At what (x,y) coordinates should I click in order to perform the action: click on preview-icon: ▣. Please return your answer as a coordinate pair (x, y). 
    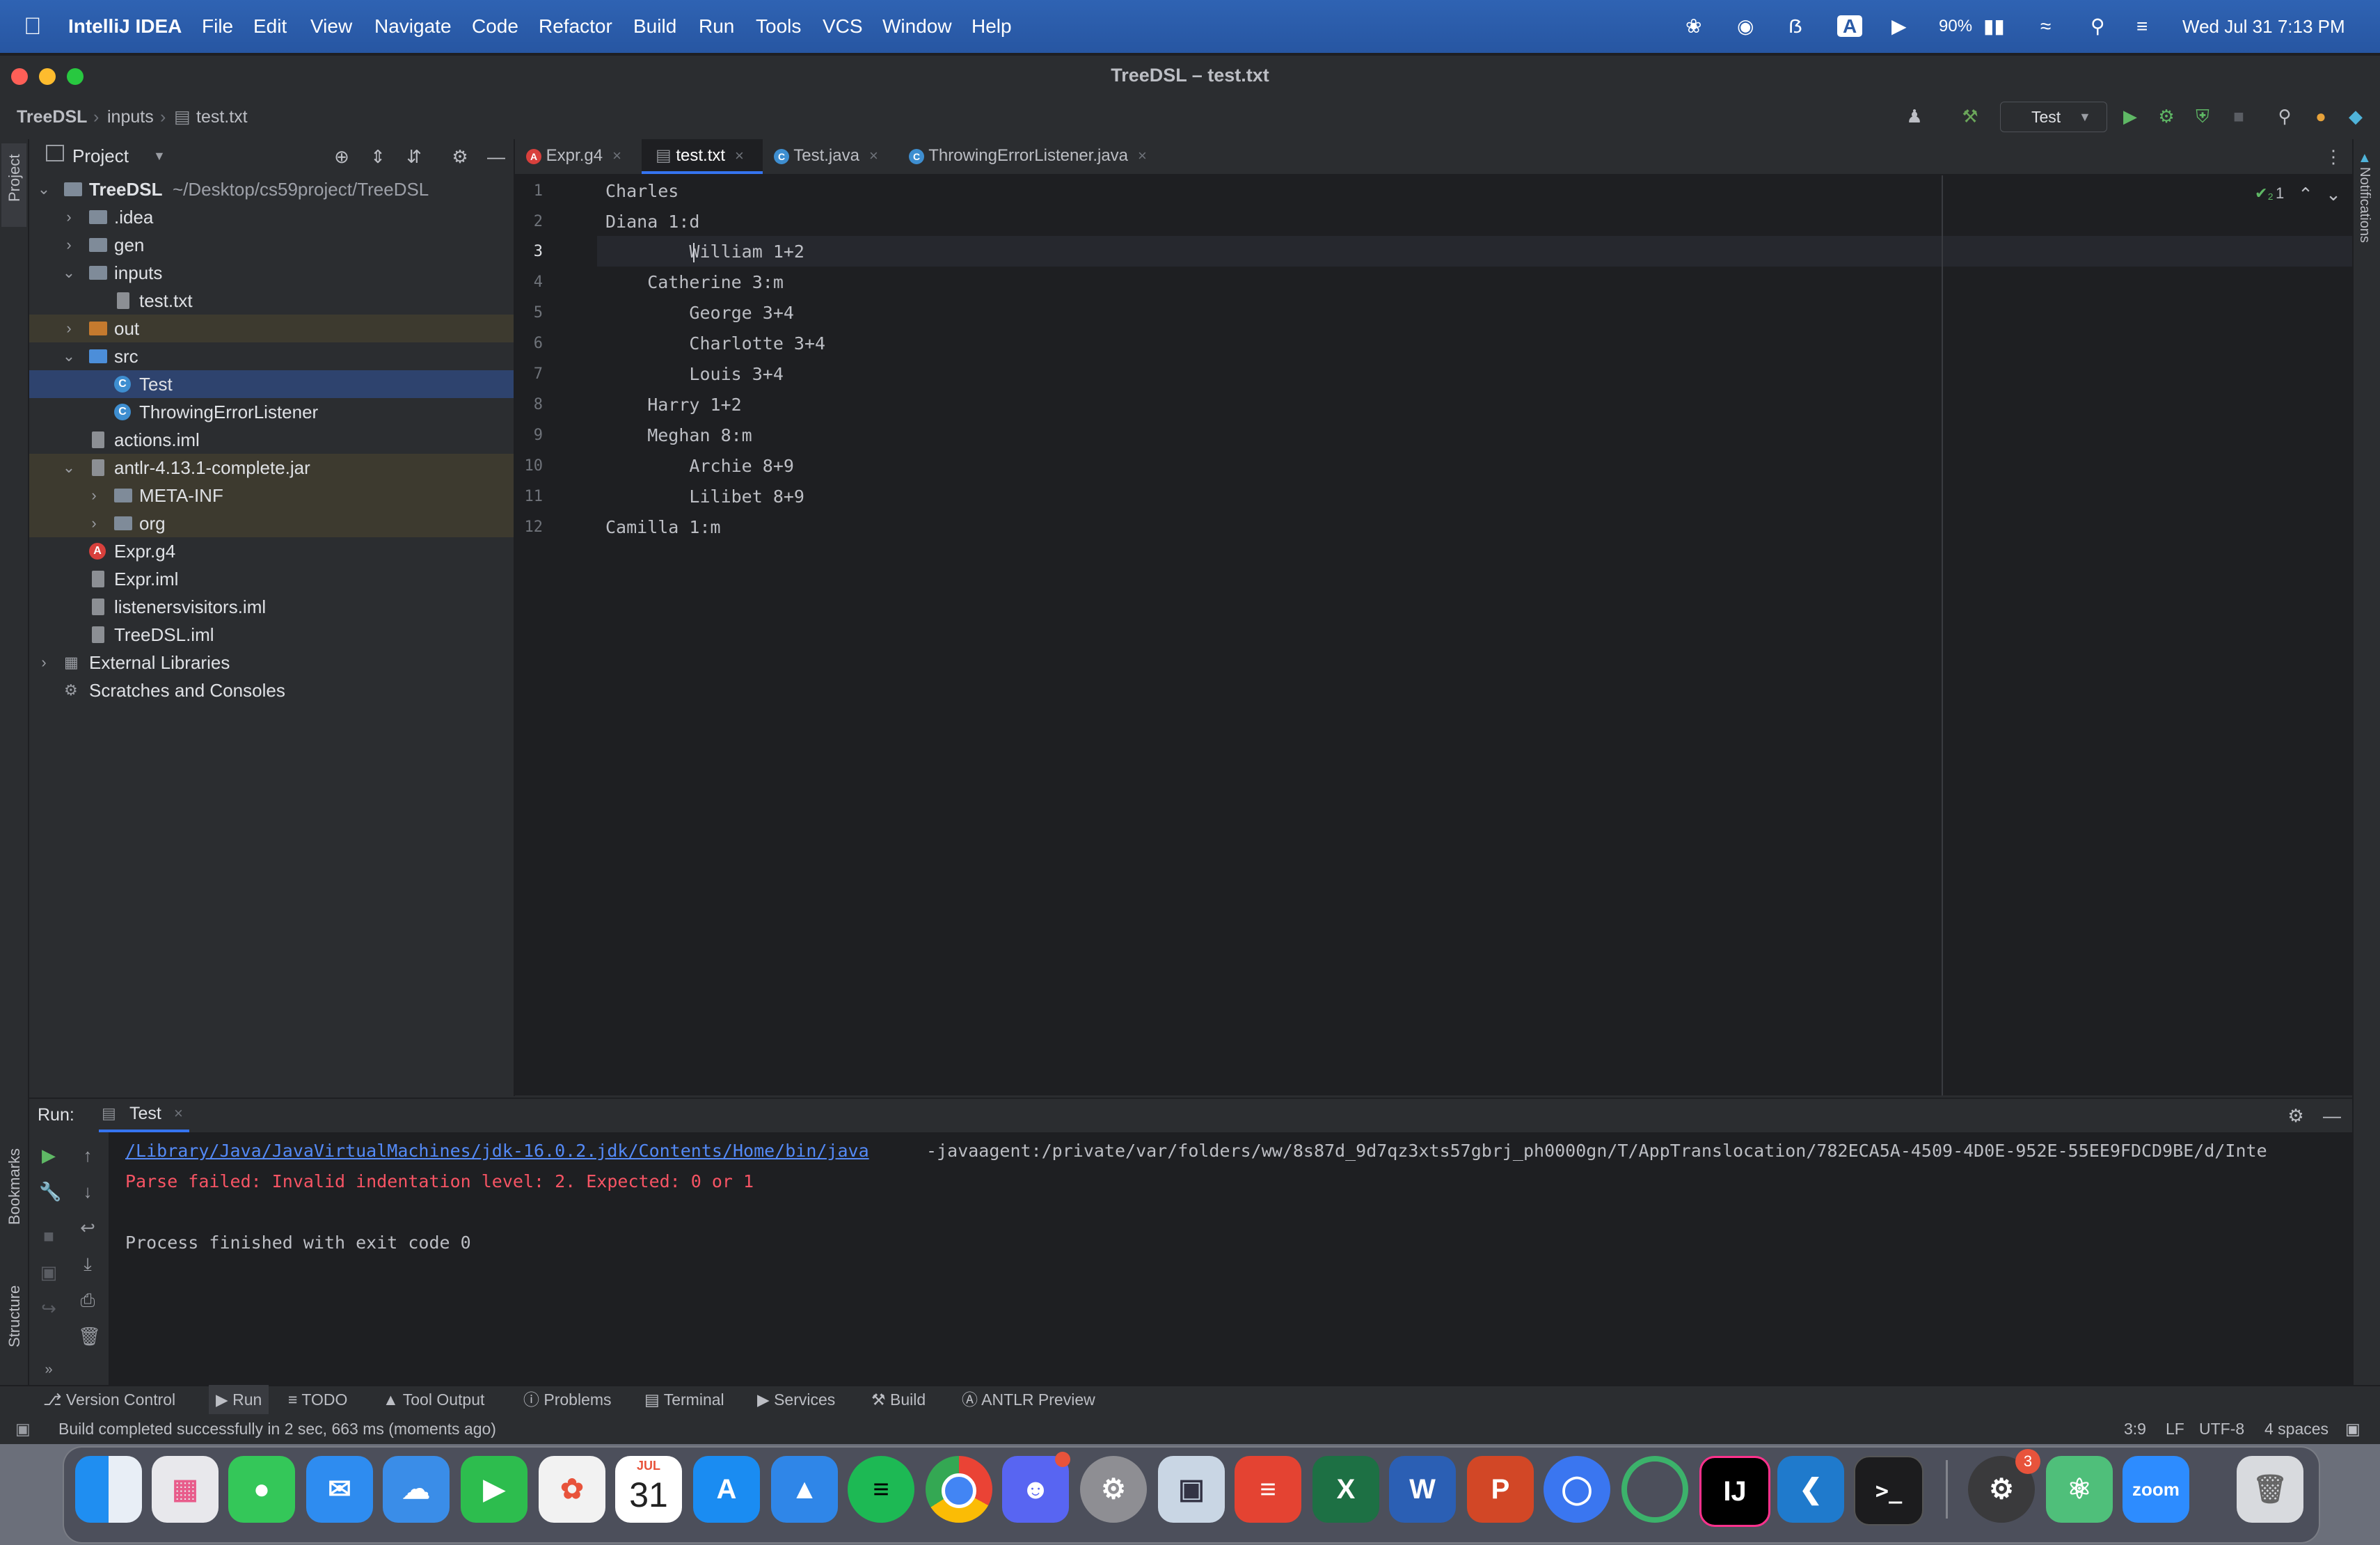
    Looking at the image, I should click on (1191, 1489).